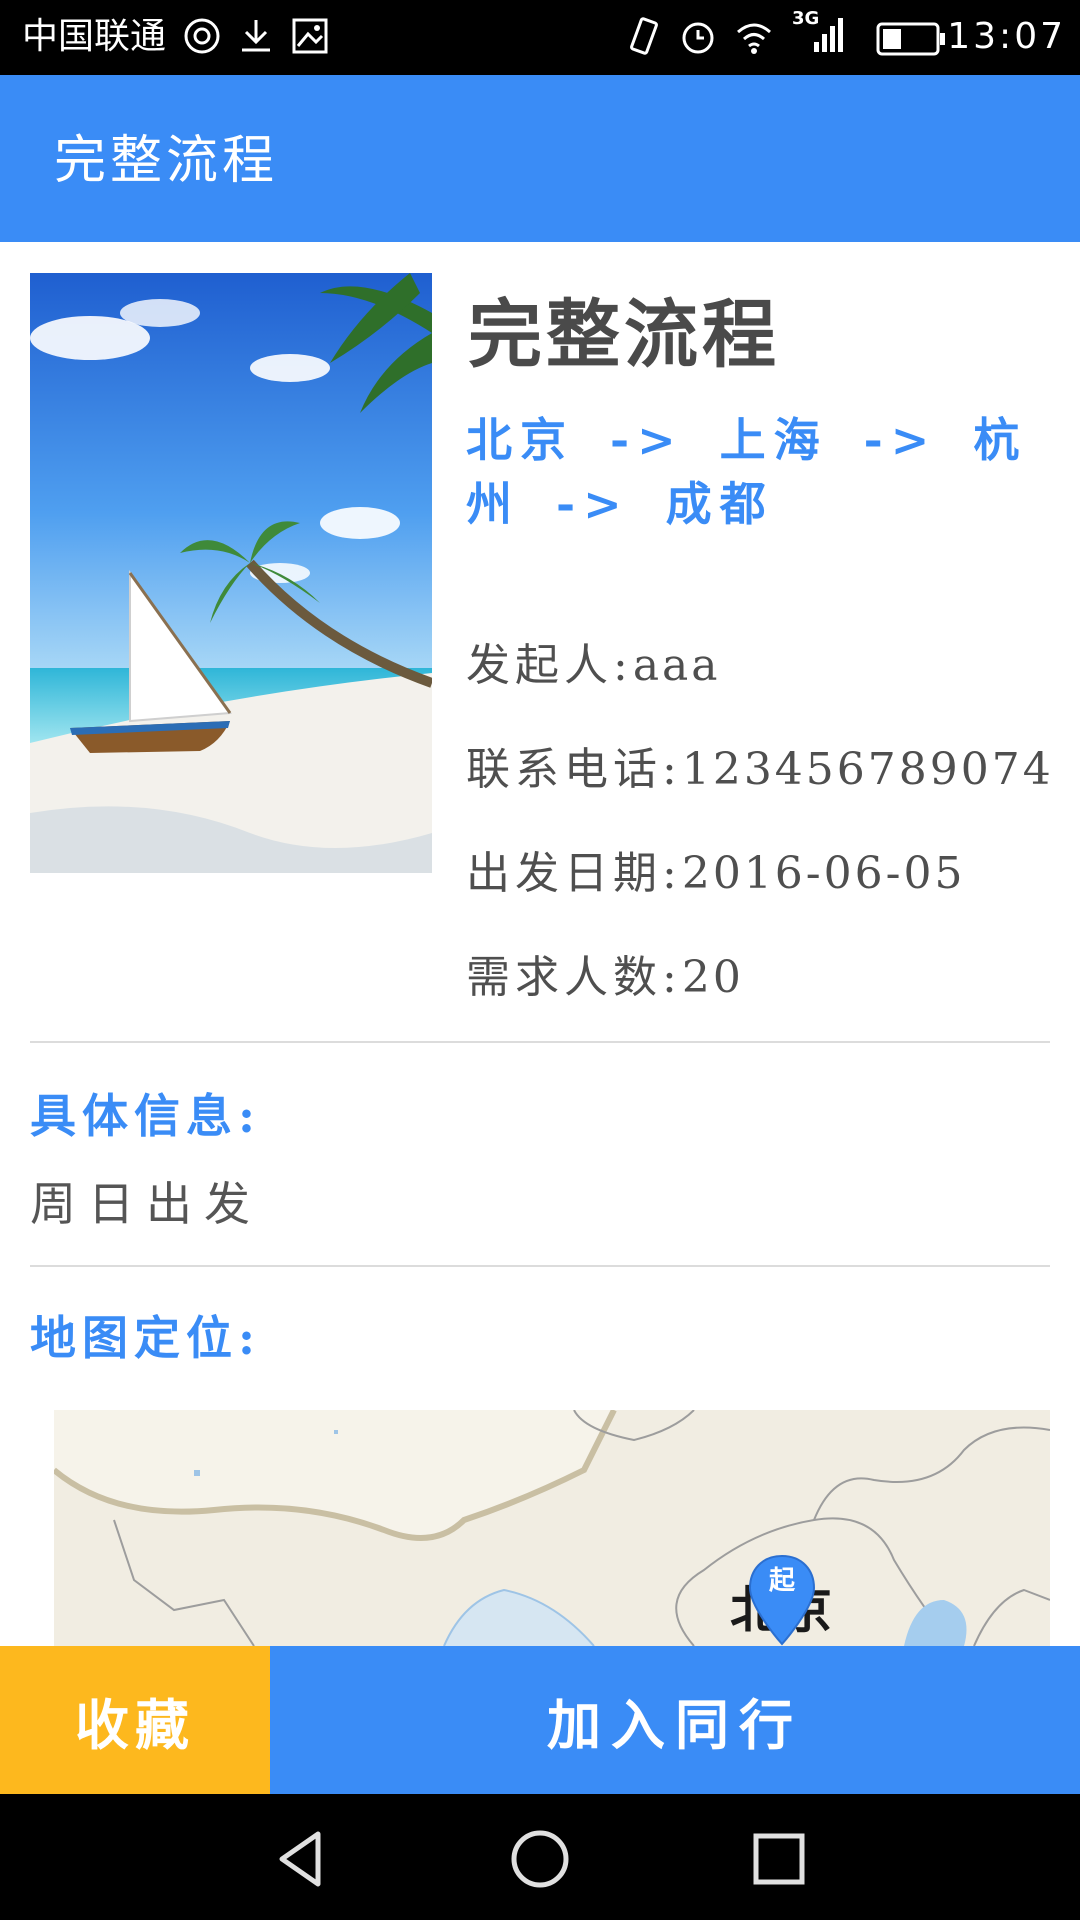 The image size is (1080, 1920). I want to click on phone-label: 联系电话:, so click(574, 769).